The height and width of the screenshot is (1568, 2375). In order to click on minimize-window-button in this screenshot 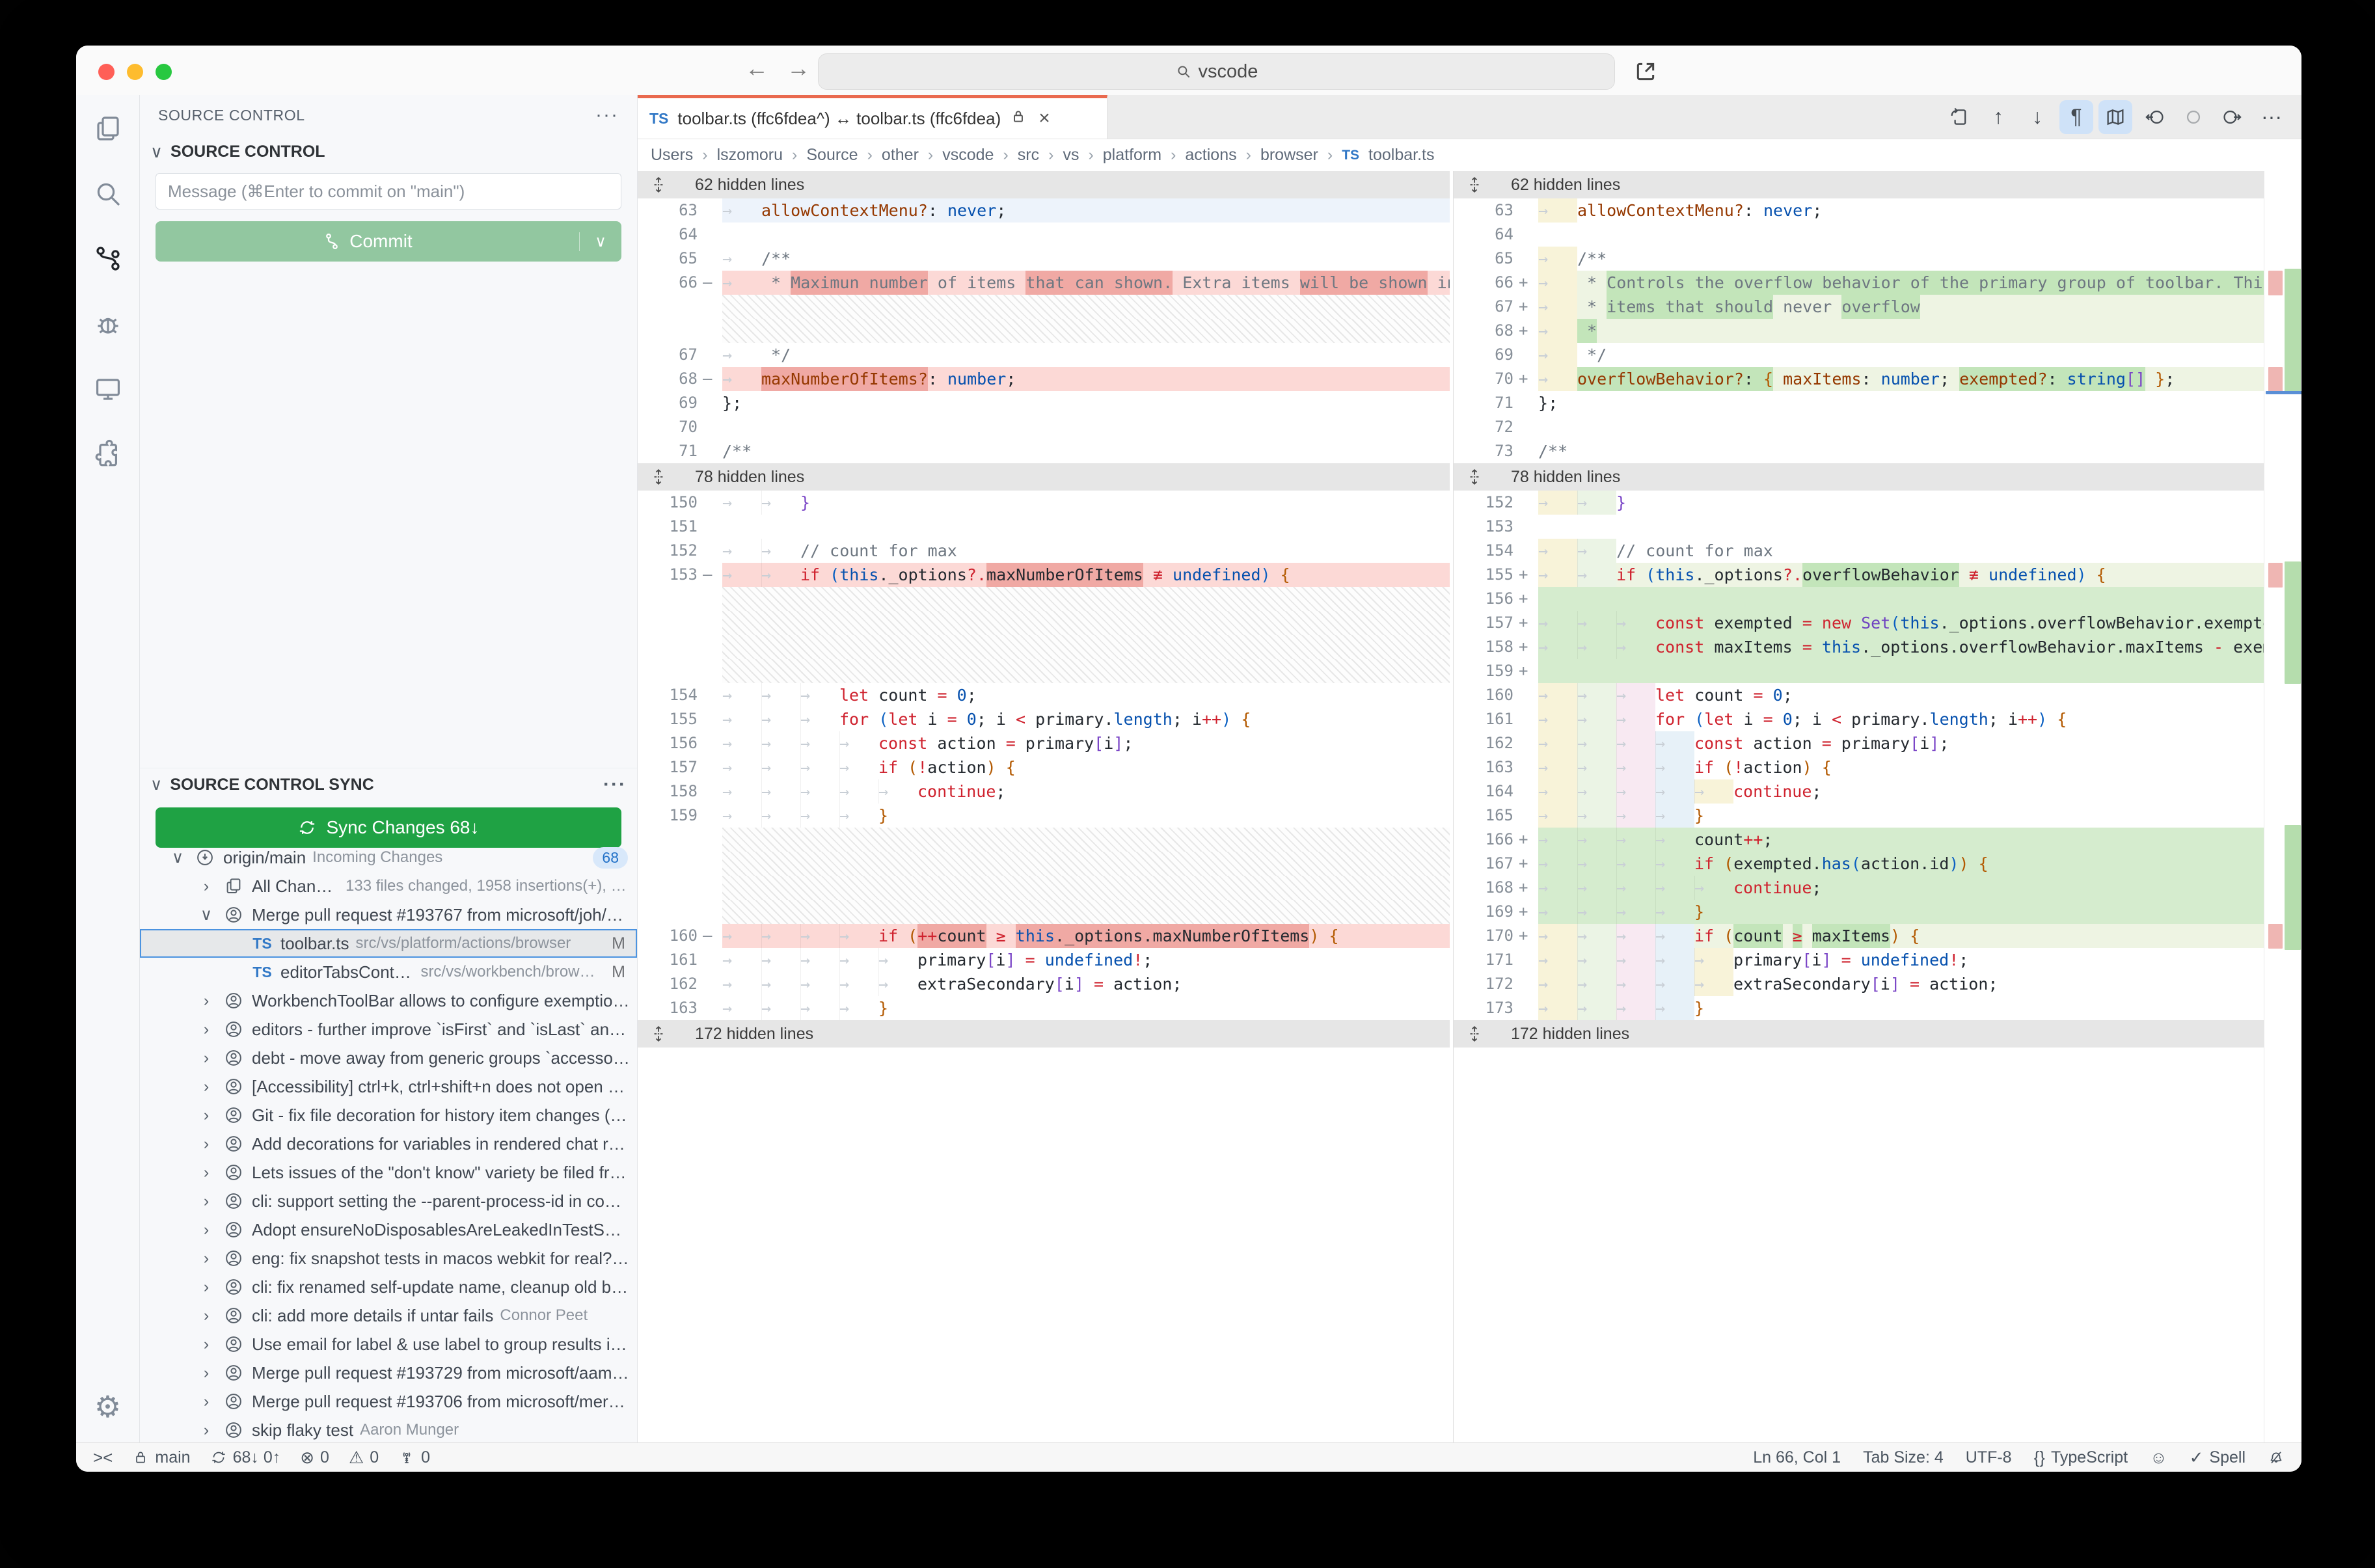, I will do `click(135, 72)`.